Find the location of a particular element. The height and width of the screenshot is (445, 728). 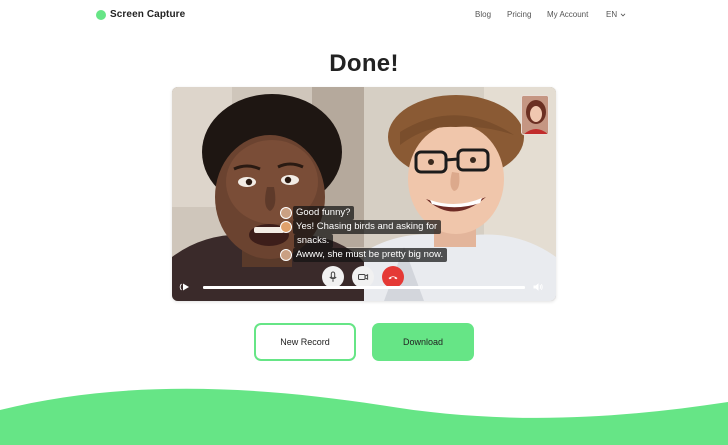

end-call-icon is located at coordinates (393, 278).